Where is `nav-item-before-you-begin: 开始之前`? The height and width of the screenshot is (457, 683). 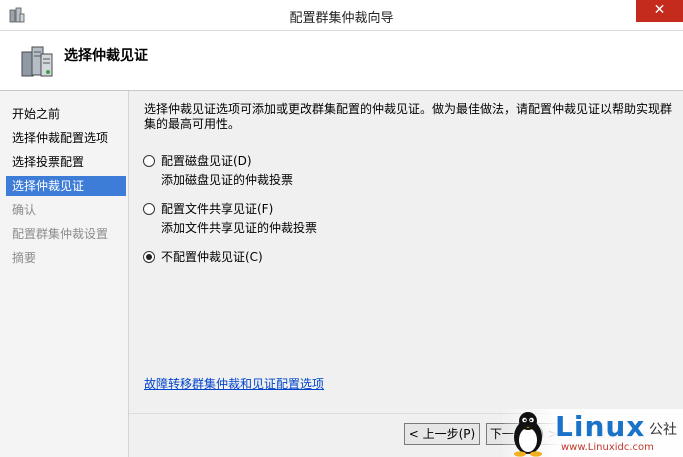 nav-item-before-you-begin: 开始之前 is located at coordinates (66, 114).